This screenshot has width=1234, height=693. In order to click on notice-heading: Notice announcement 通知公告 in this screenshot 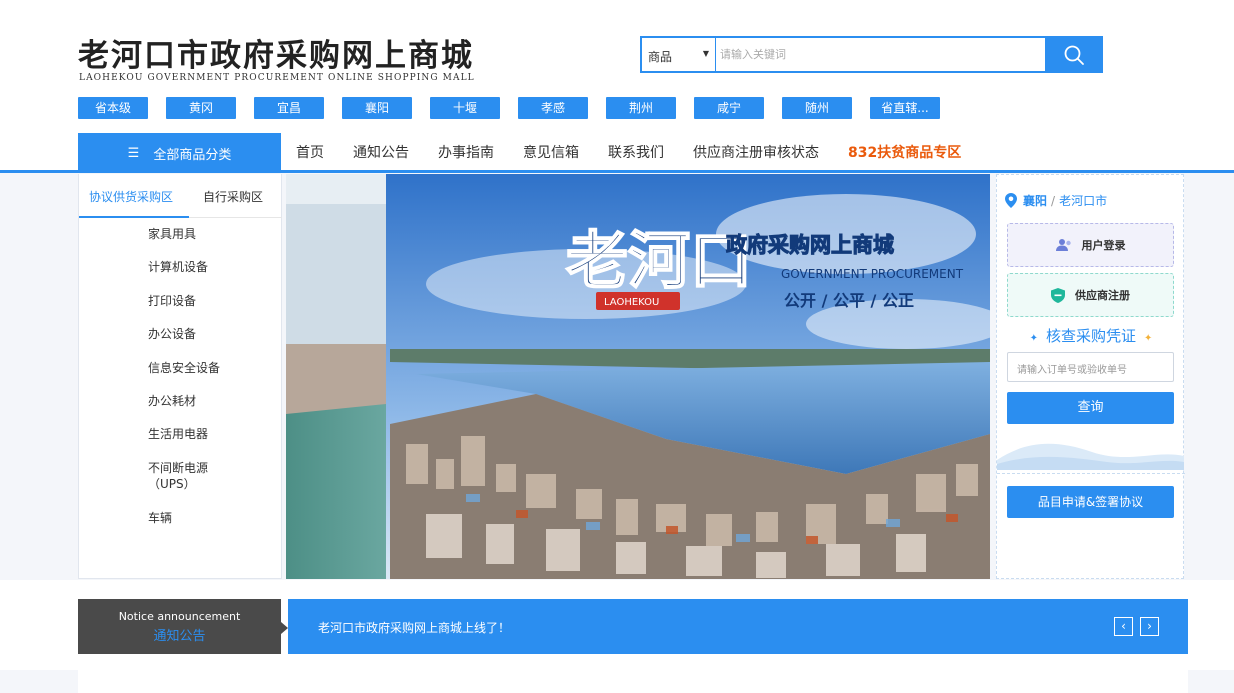, I will do `click(179, 626)`.